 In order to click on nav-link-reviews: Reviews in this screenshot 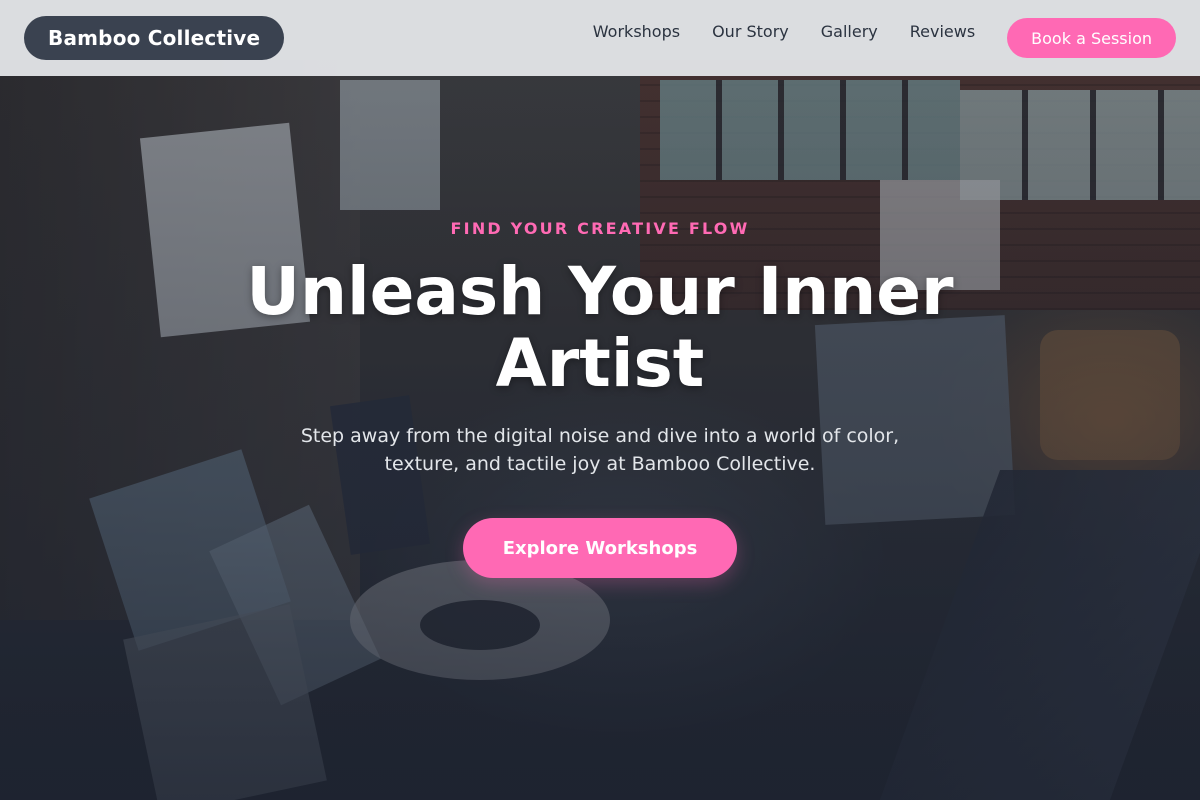, I will do `click(942, 31)`.